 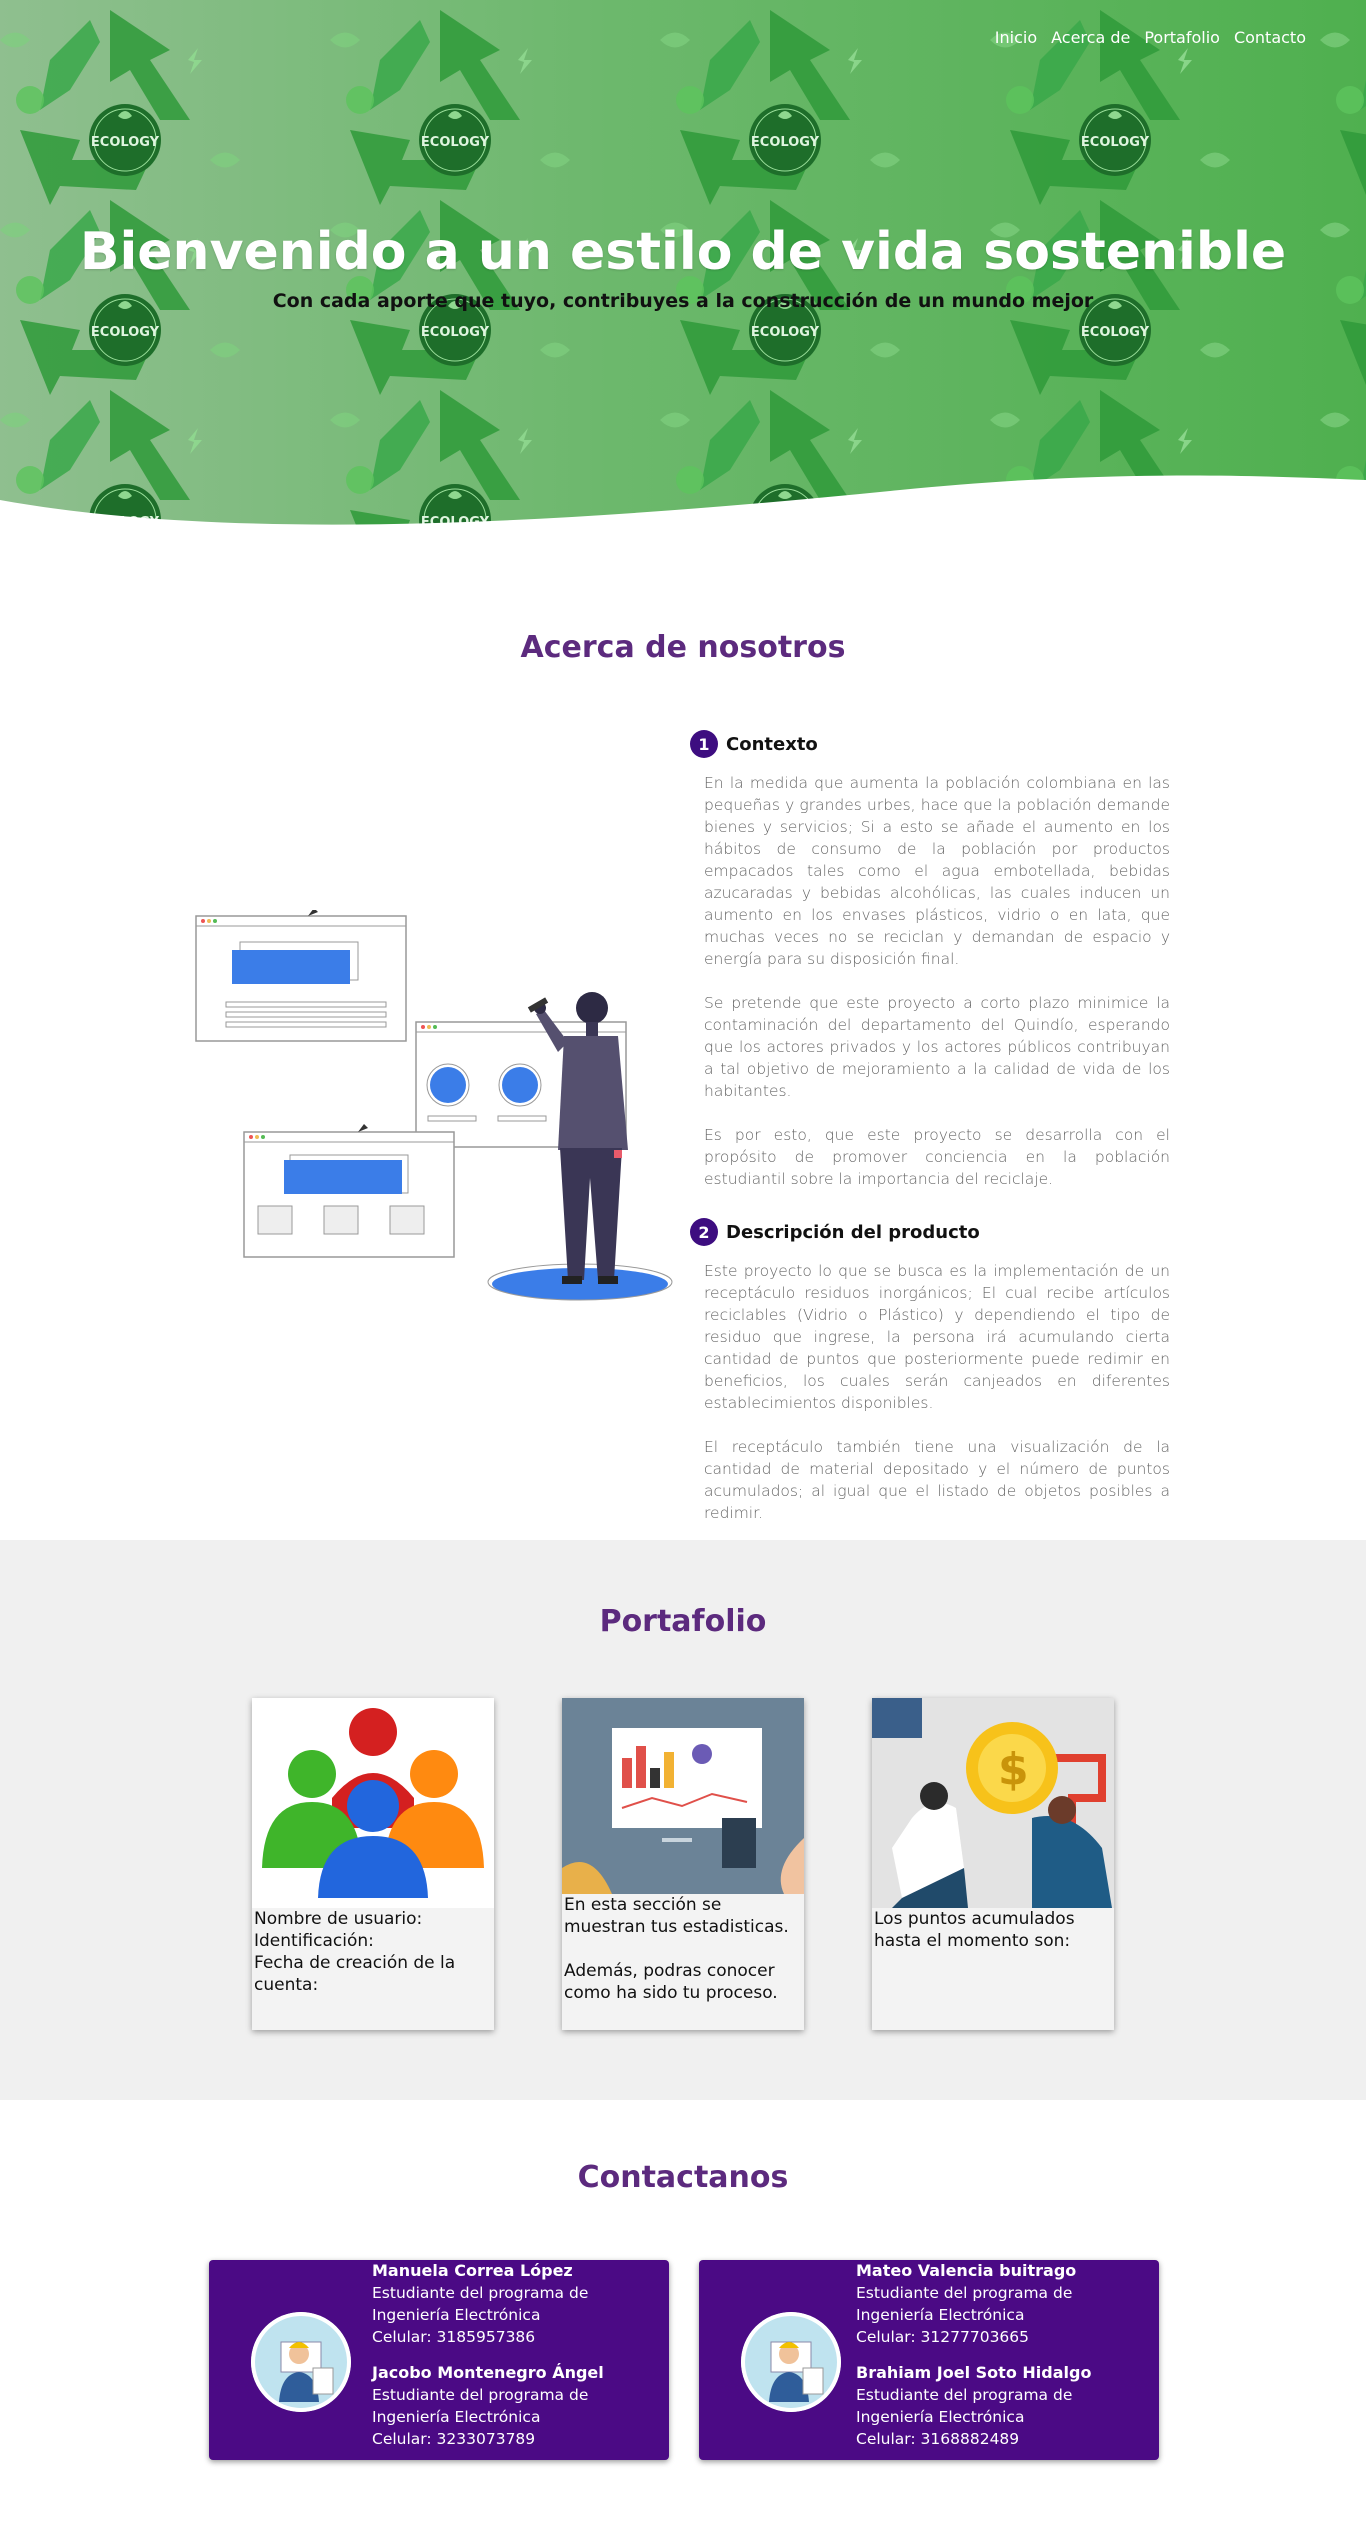 I want to click on top-navigation: Inicio Acerca de Portafolio Contacto, so click(x=1150, y=37).